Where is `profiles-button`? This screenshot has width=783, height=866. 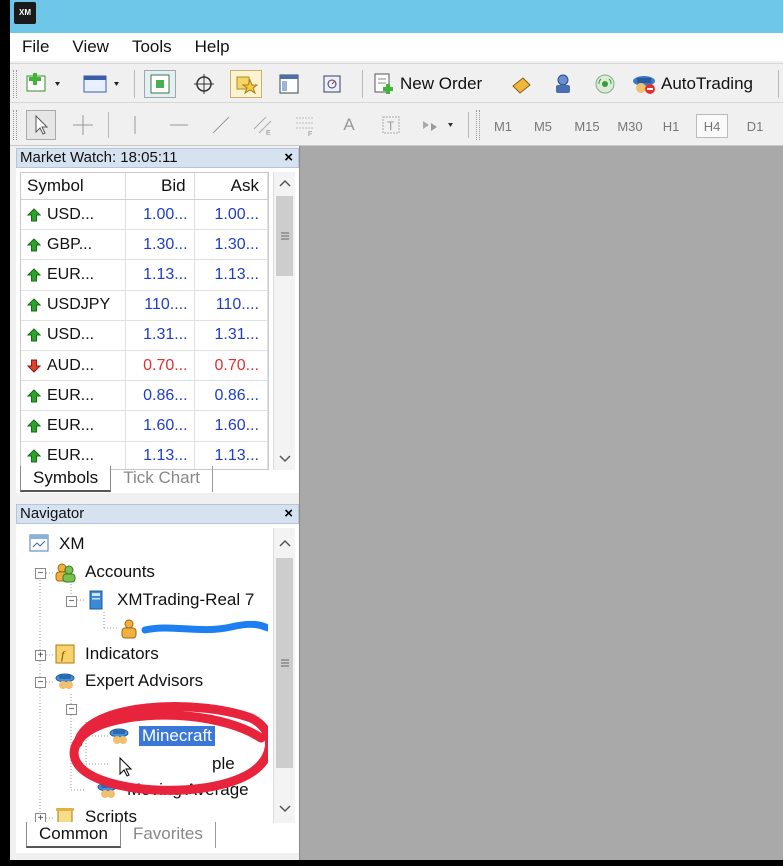 profiles-button is located at coordinates (102, 84).